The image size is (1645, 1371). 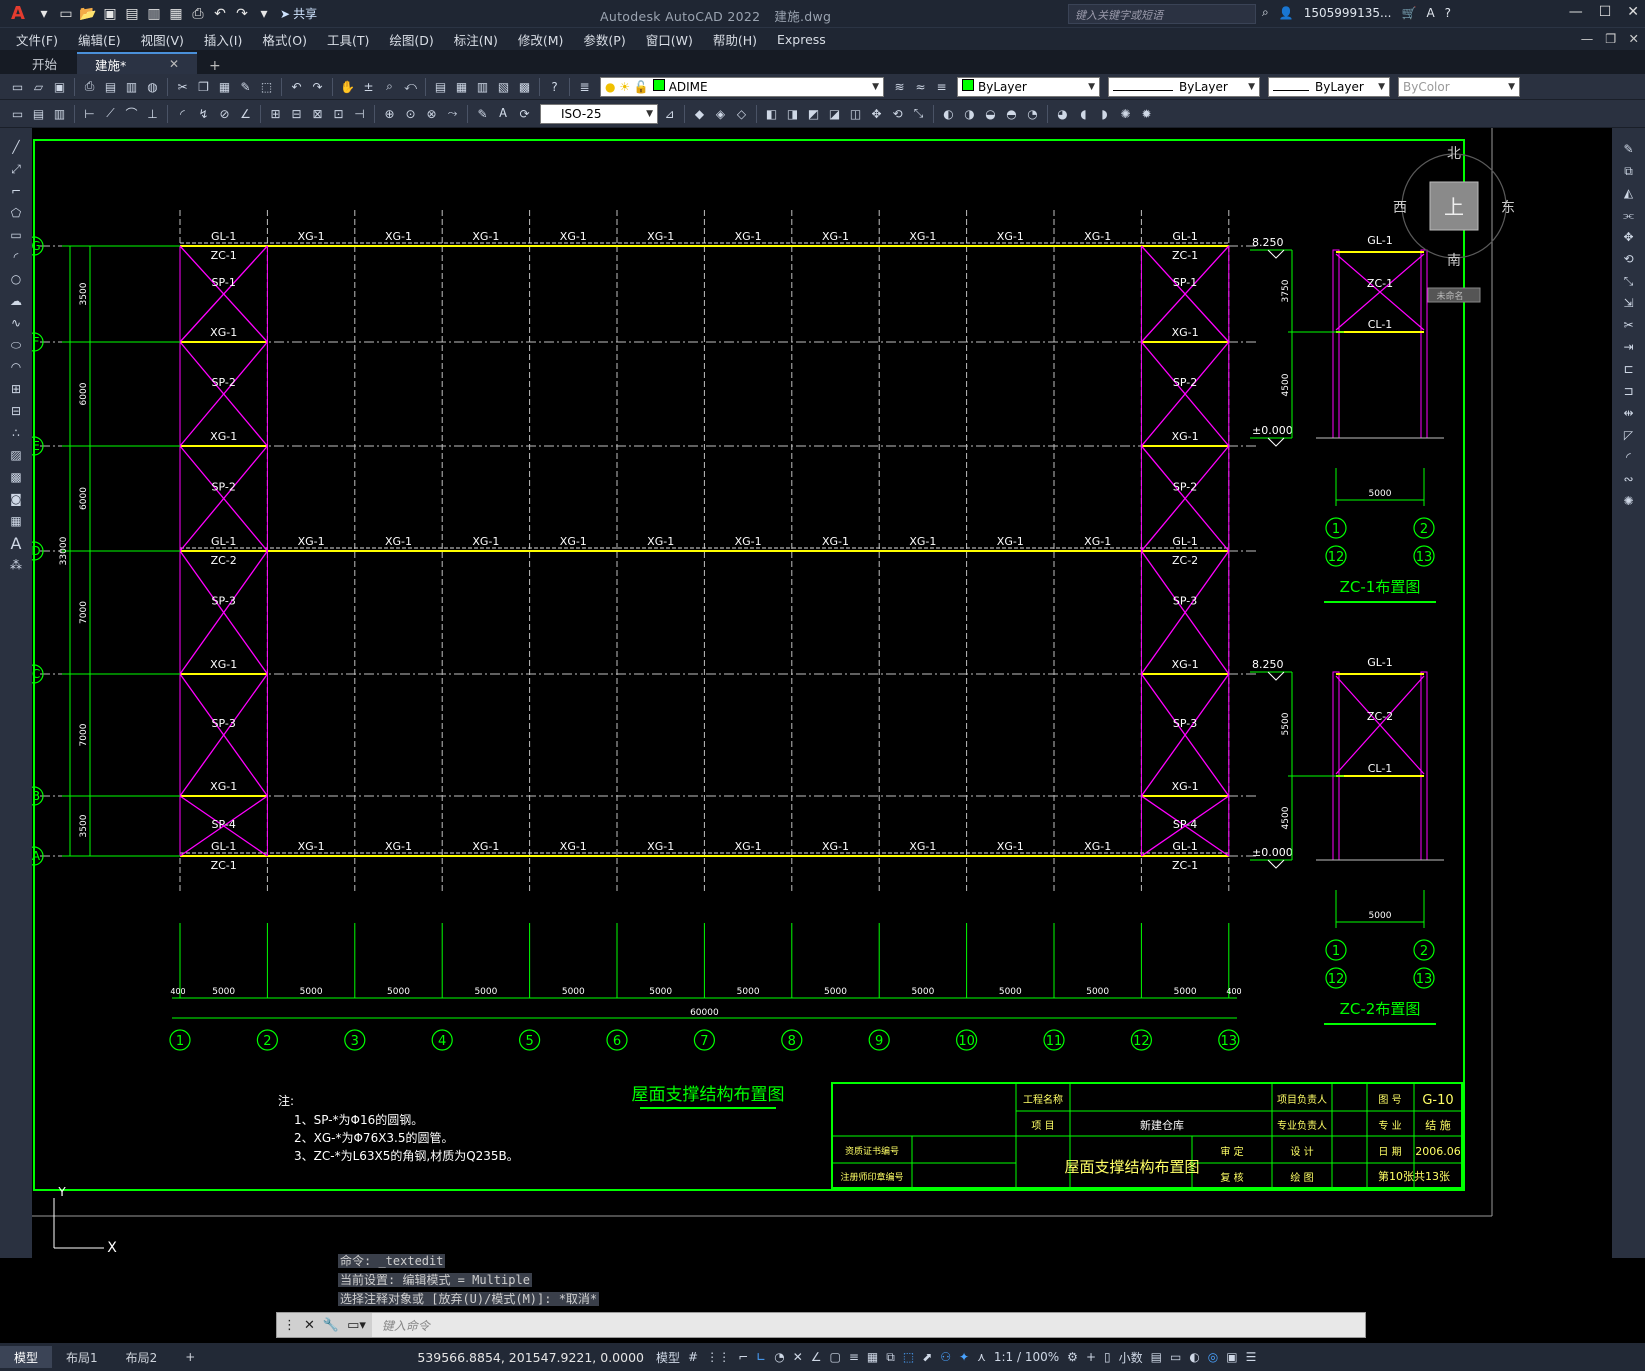 What do you see at coordinates (176, 14) in the screenshot?
I see `export-icon: ▦` at bounding box center [176, 14].